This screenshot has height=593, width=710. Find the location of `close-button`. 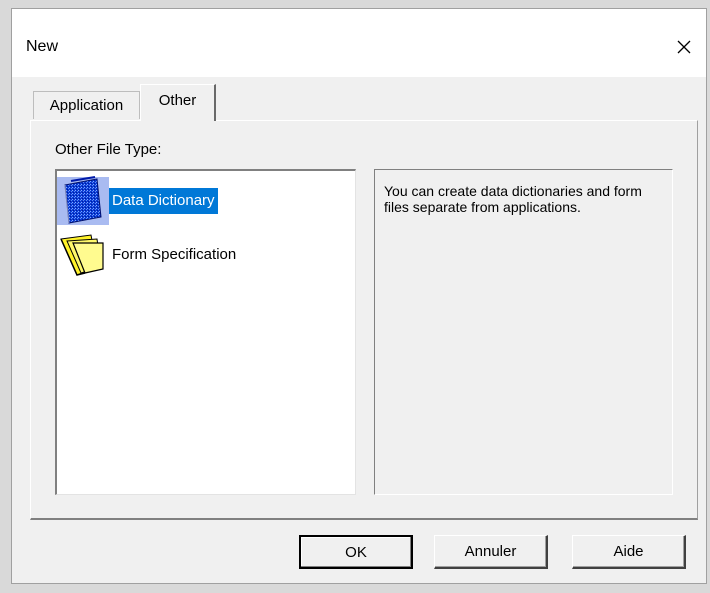

close-button is located at coordinates (684, 47).